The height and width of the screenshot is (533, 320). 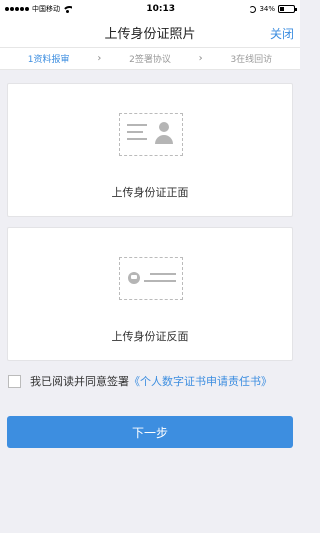 I want to click on rotation-lock-icon, so click(x=253, y=9).